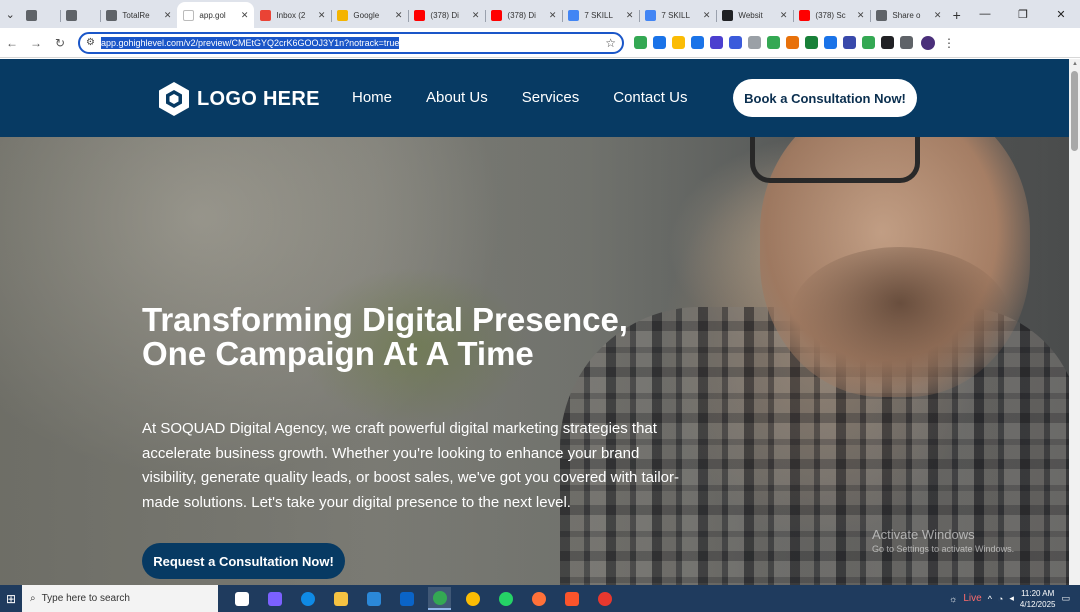 The image size is (1080, 612). What do you see at coordinates (1038, 593) in the screenshot?
I see `clock-time: 11:20 AM` at bounding box center [1038, 593].